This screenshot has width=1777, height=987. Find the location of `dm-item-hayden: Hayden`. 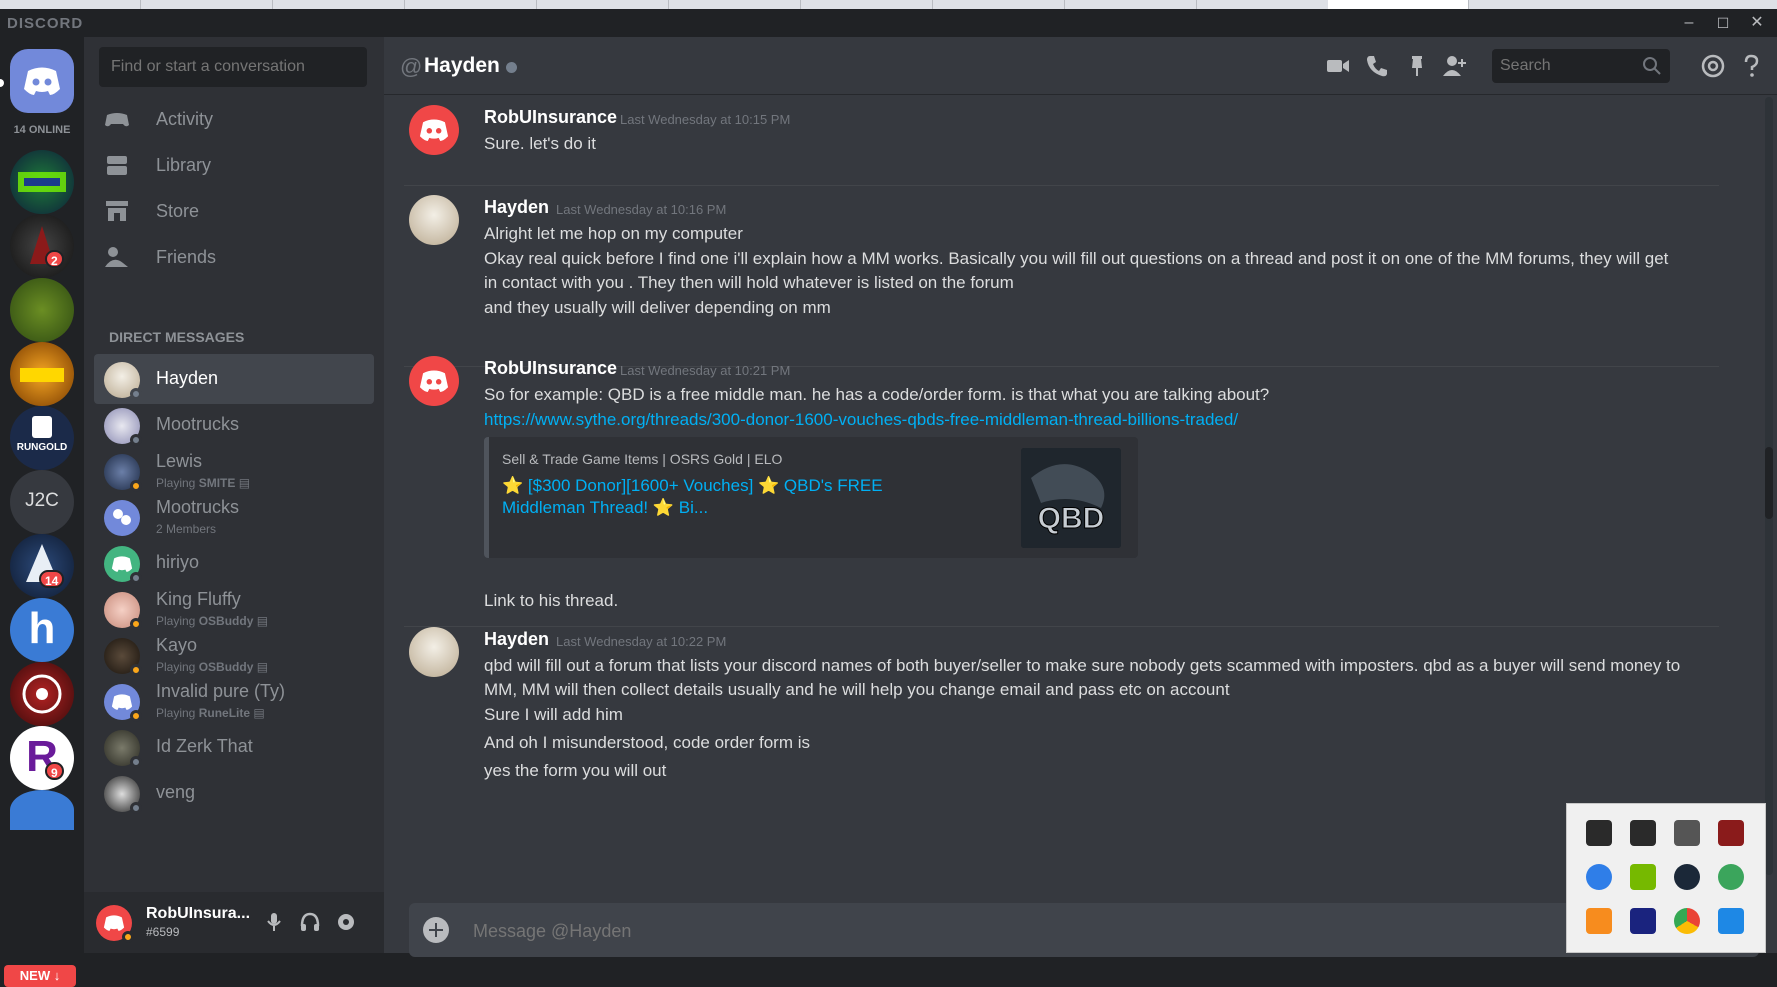

dm-item-hayden: Hayden is located at coordinates (234, 379).